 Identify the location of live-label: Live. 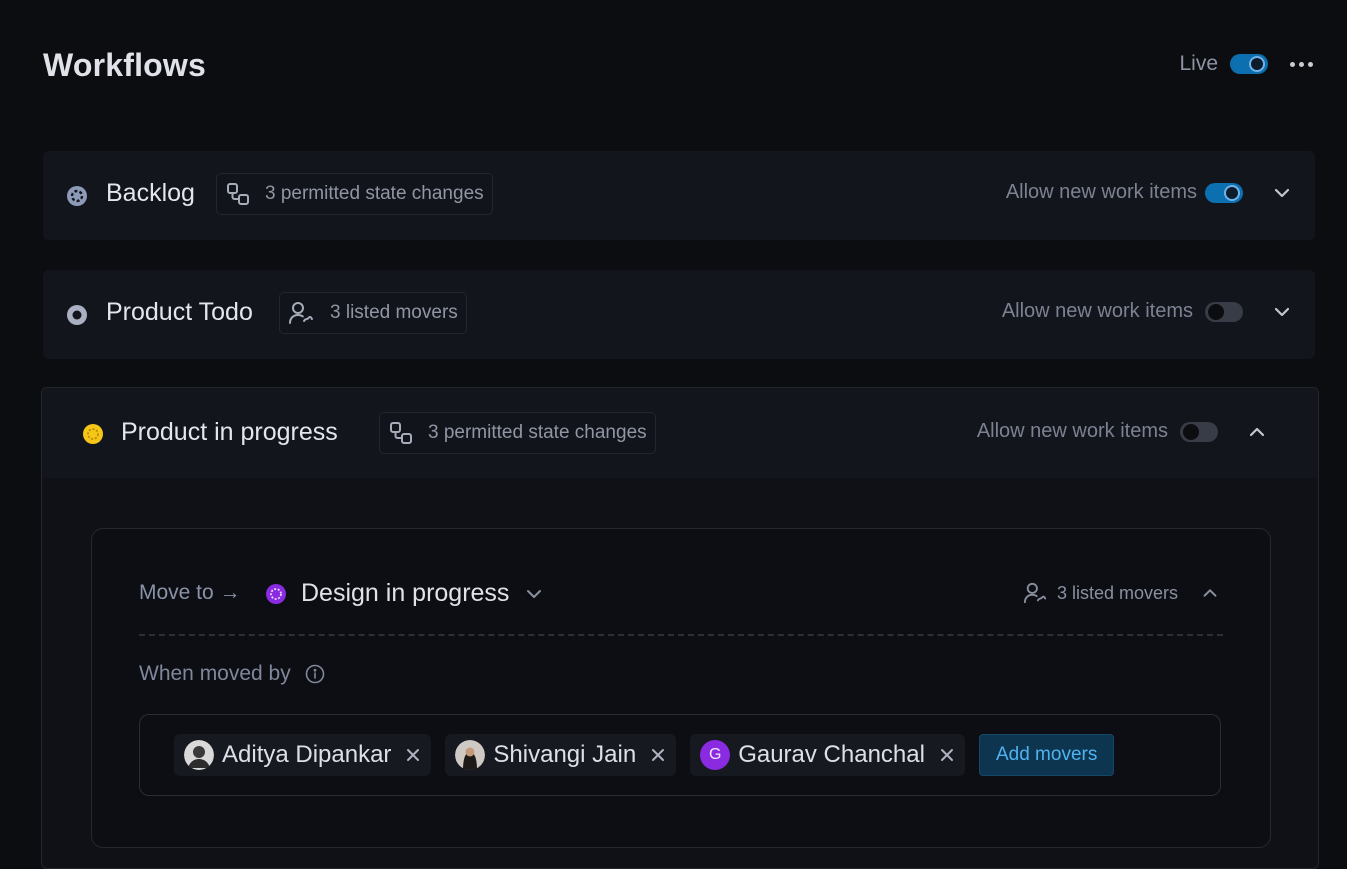
(1198, 63).